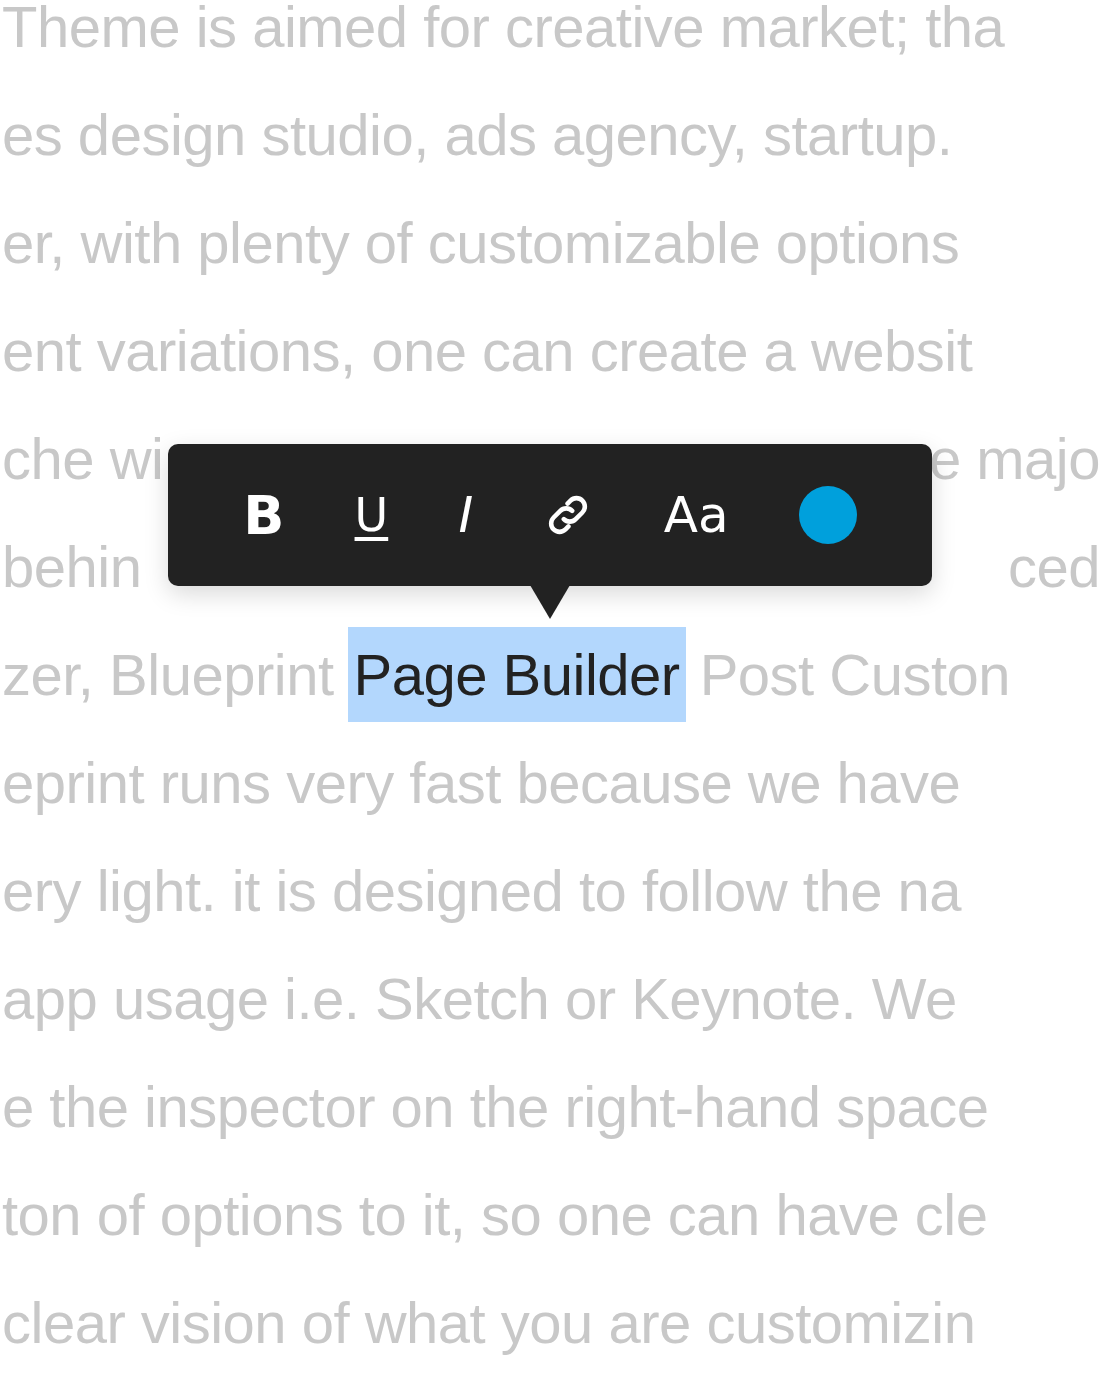 The image size is (1100, 1389). I want to click on selected-text: Page Builder, so click(516, 674).